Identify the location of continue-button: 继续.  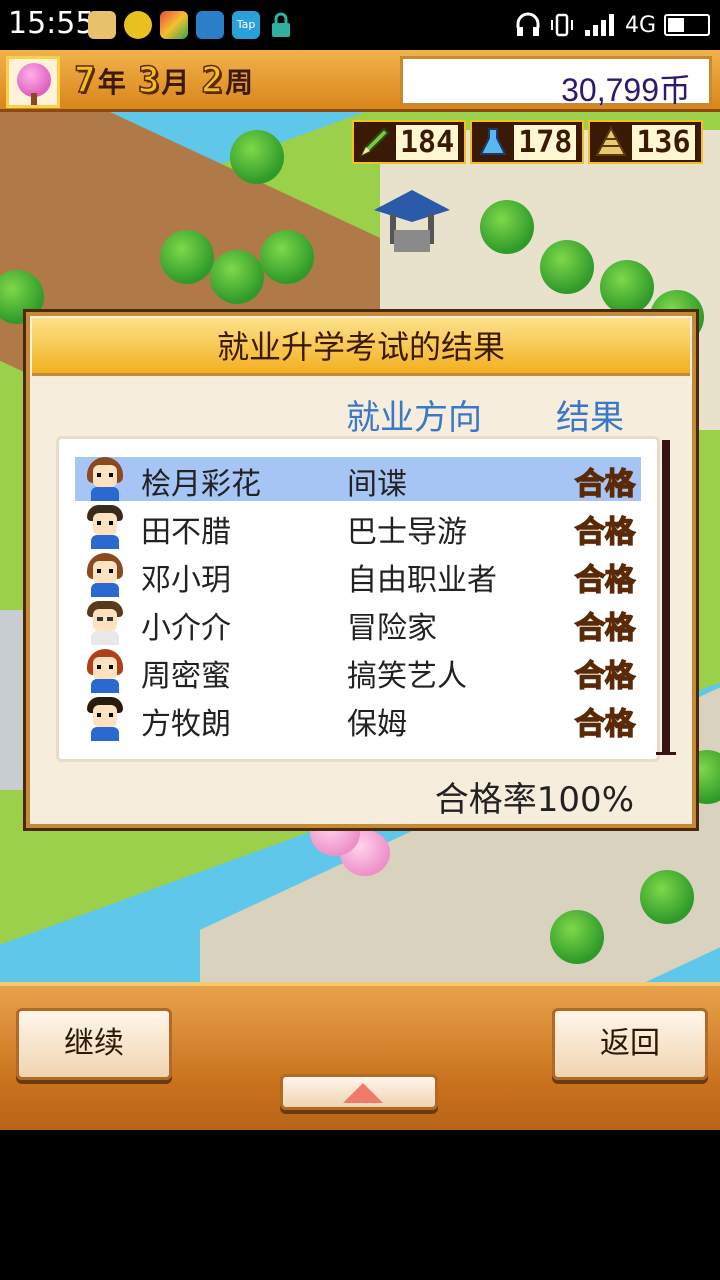
(94, 1044).